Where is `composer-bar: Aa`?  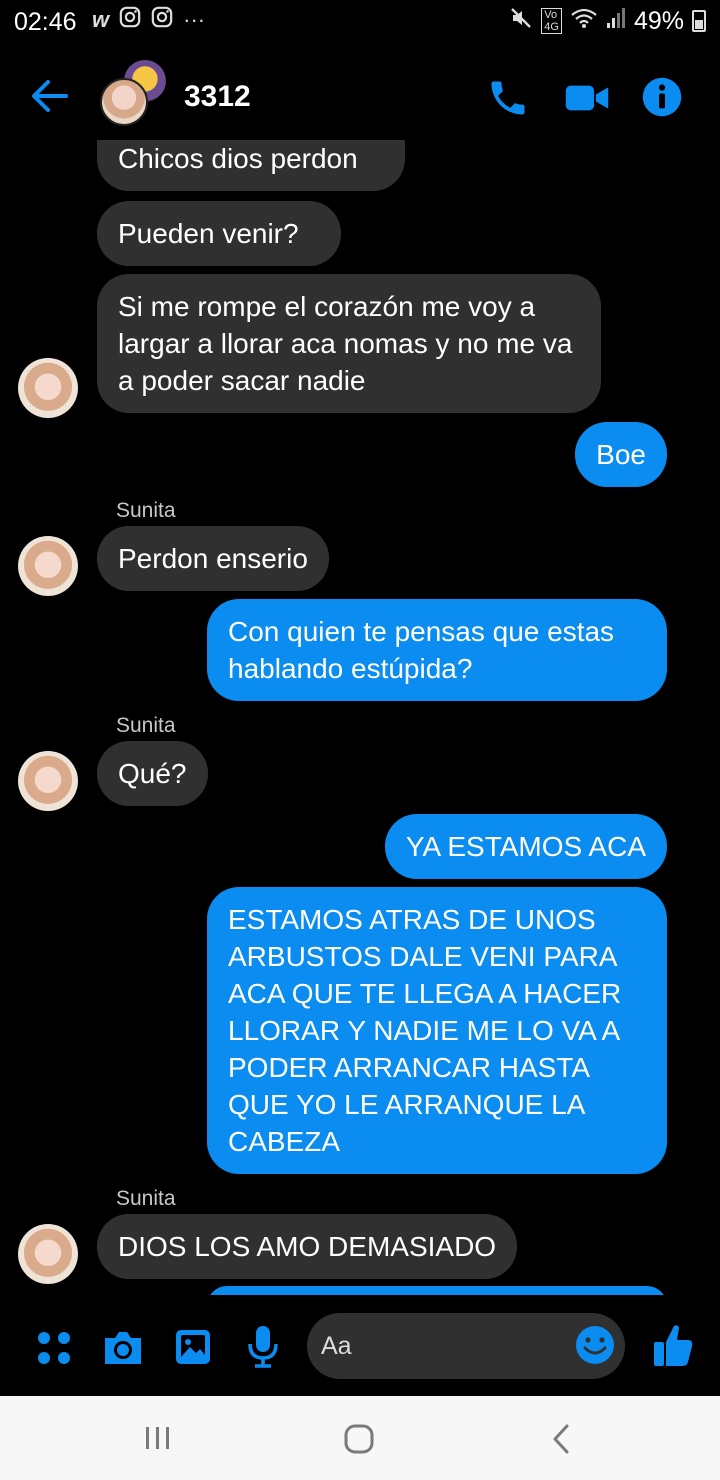 composer-bar: Aa is located at coordinates (360, 1348).